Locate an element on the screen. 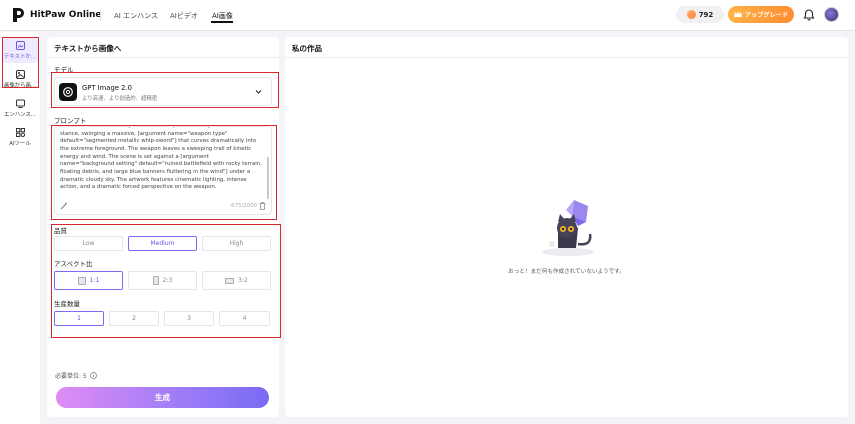  trash-icon is located at coordinates (262, 206).